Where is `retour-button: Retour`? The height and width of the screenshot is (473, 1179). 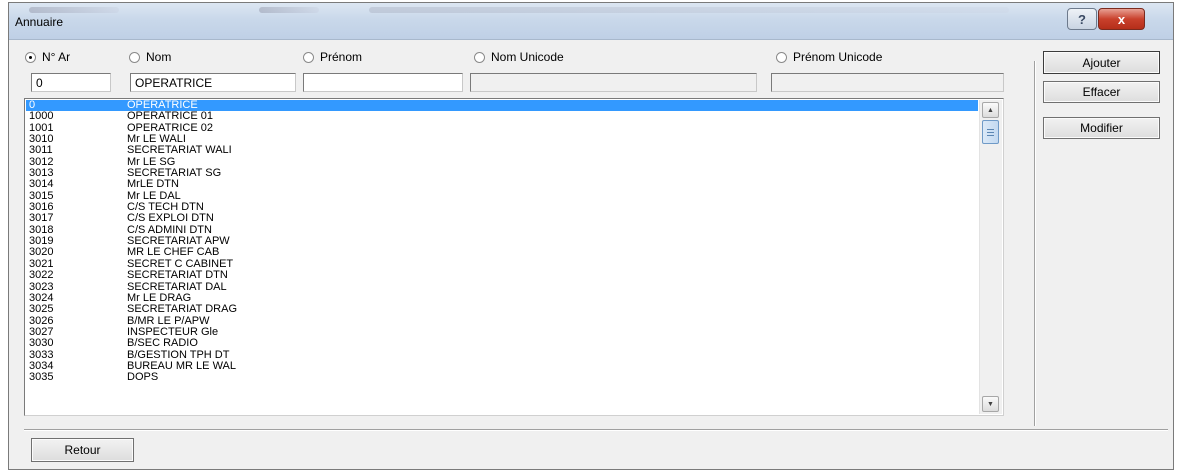 retour-button: Retour is located at coordinates (82, 450).